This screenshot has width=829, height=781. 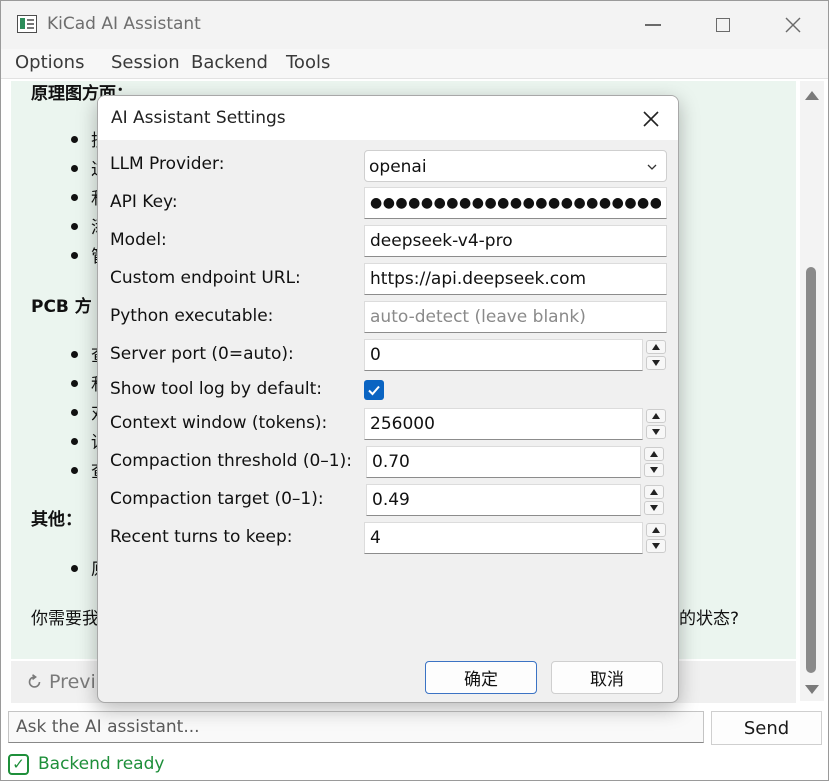 I want to click on api-key-label: API Key:, so click(x=144, y=202).